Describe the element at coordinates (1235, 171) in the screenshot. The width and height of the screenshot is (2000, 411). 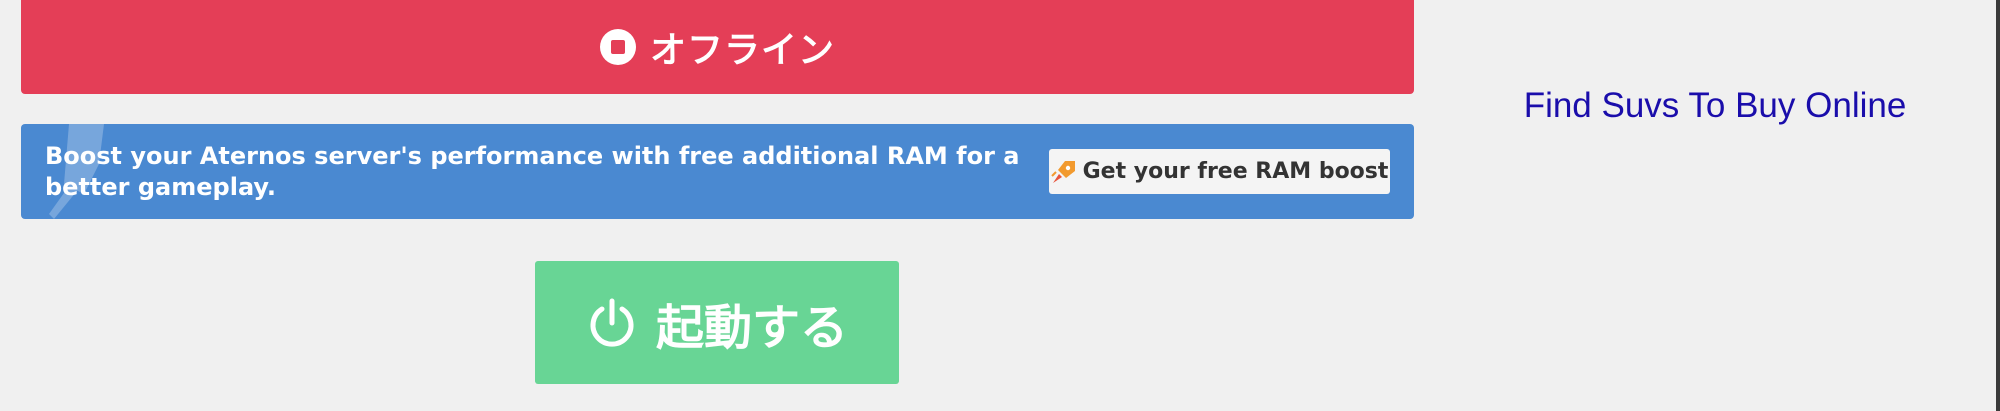
I see `ram-boost-button-label: Get your free RAM boost` at that location.